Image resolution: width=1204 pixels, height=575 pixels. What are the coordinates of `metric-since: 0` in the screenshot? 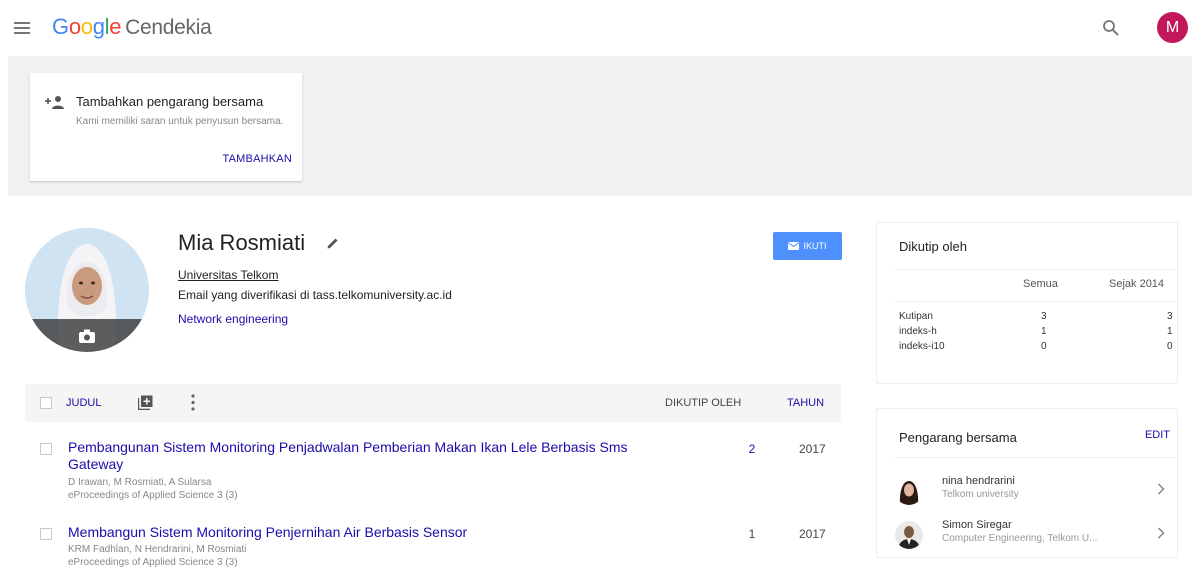 It's located at (1170, 346).